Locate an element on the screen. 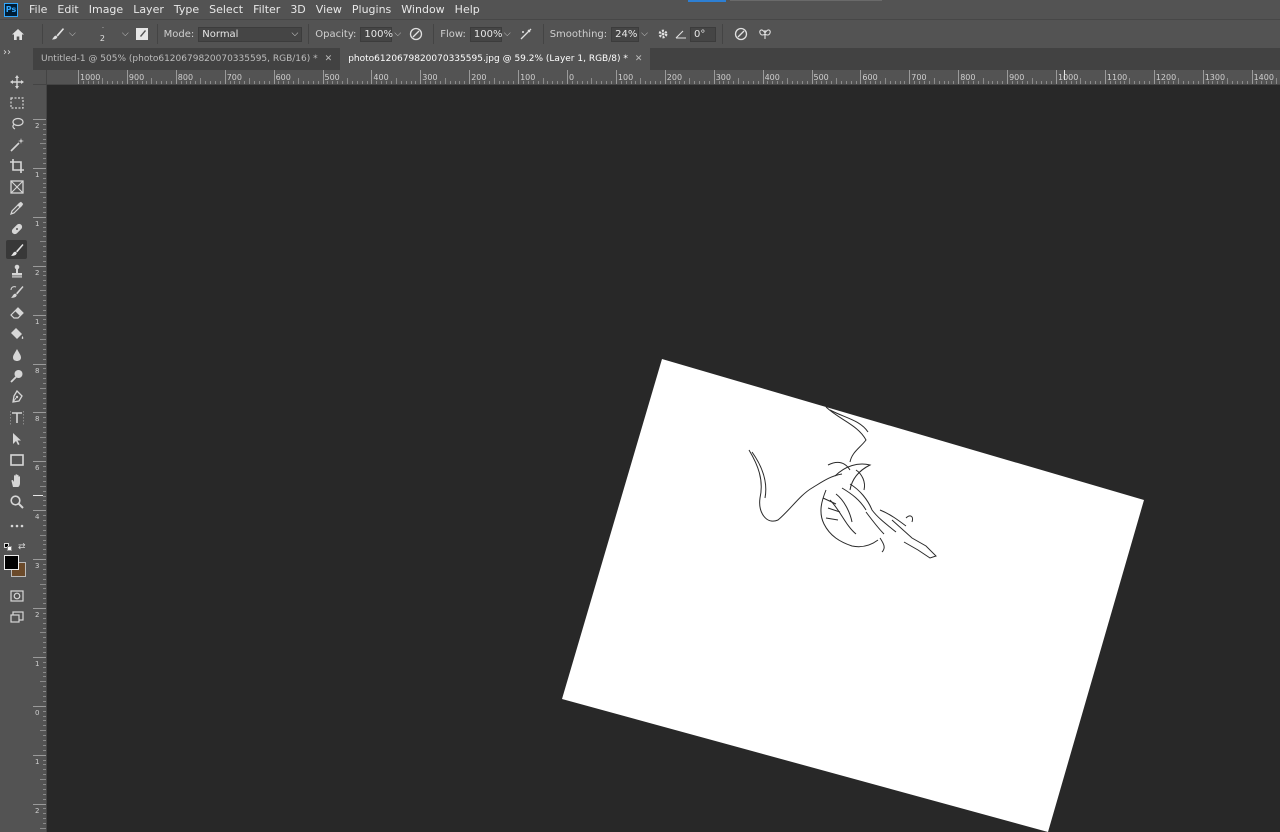  smoothing-chevron-down-icon: ⌵ is located at coordinates (644, 34).